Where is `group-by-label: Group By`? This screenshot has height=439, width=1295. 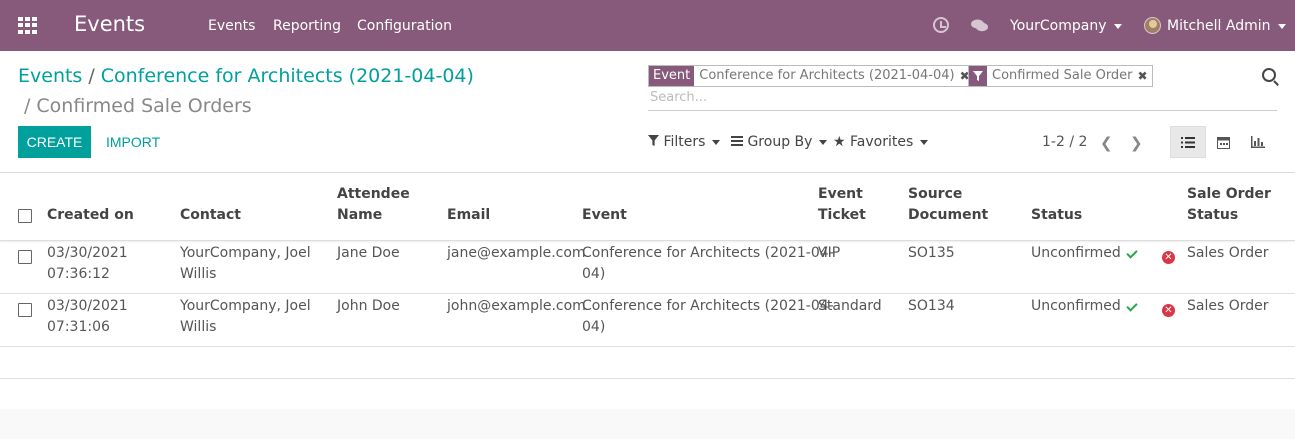
group-by-label: Group By is located at coordinates (780, 142).